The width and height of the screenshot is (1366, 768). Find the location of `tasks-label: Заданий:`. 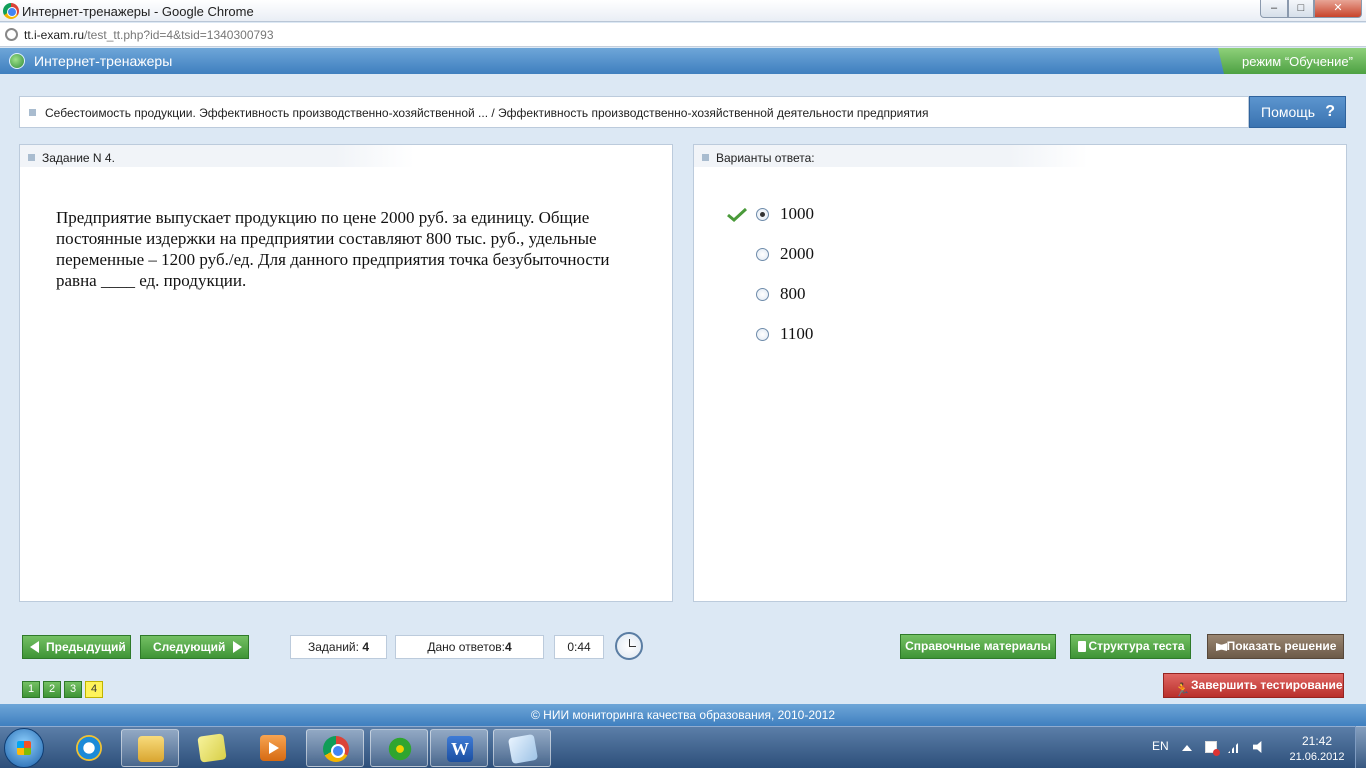

tasks-label: Заданий: is located at coordinates (333, 647).